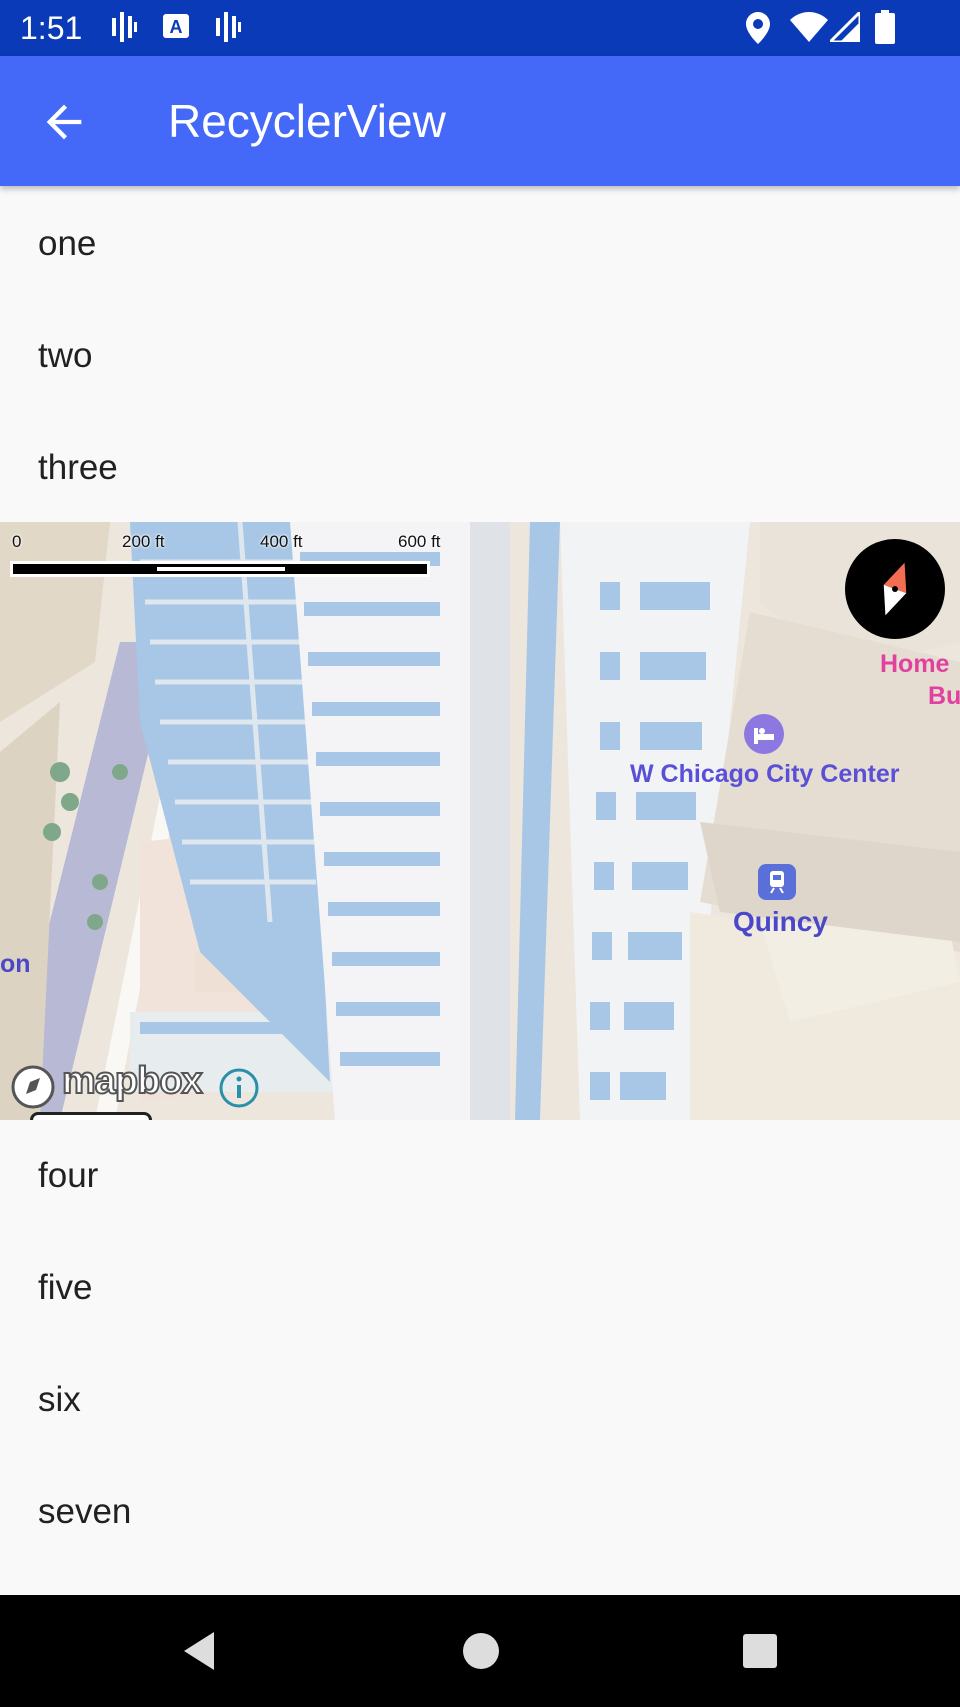 The width and height of the screenshot is (960, 1707). I want to click on list-item: three, so click(480, 468).